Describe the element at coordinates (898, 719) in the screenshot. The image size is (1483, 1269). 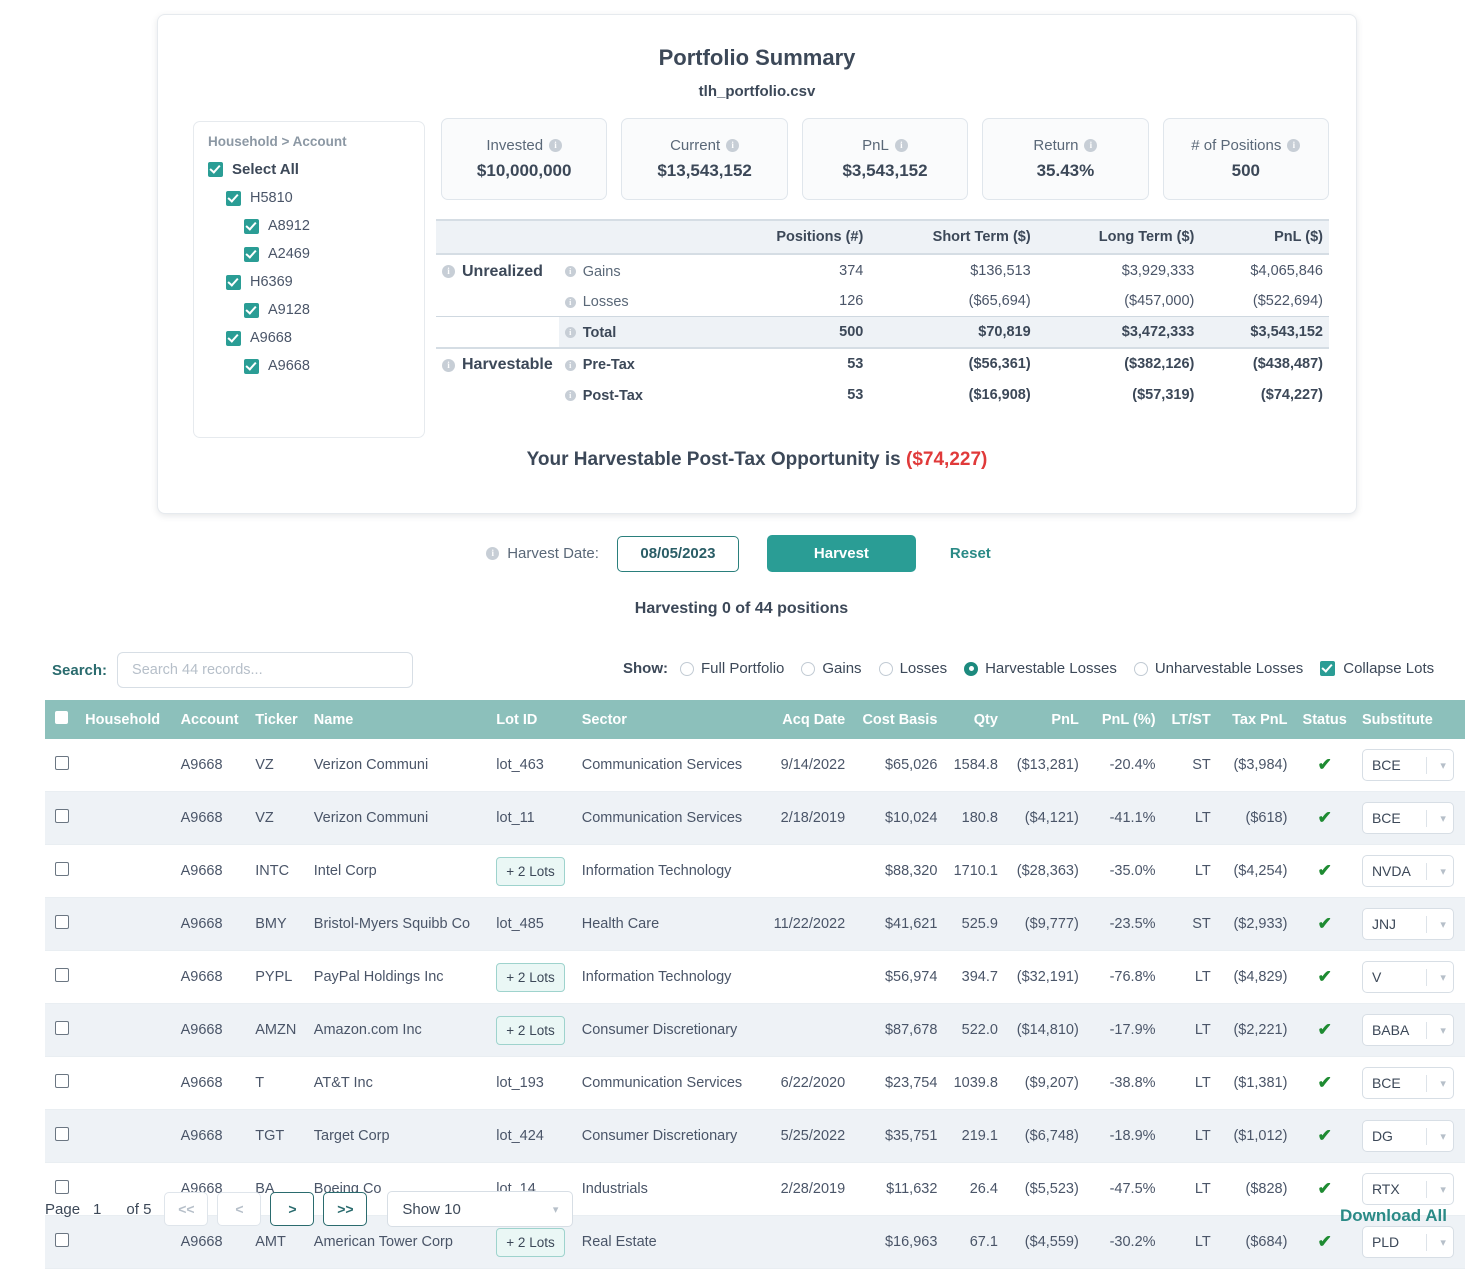
I see `col-cost-basis: Cost Basis` at that location.